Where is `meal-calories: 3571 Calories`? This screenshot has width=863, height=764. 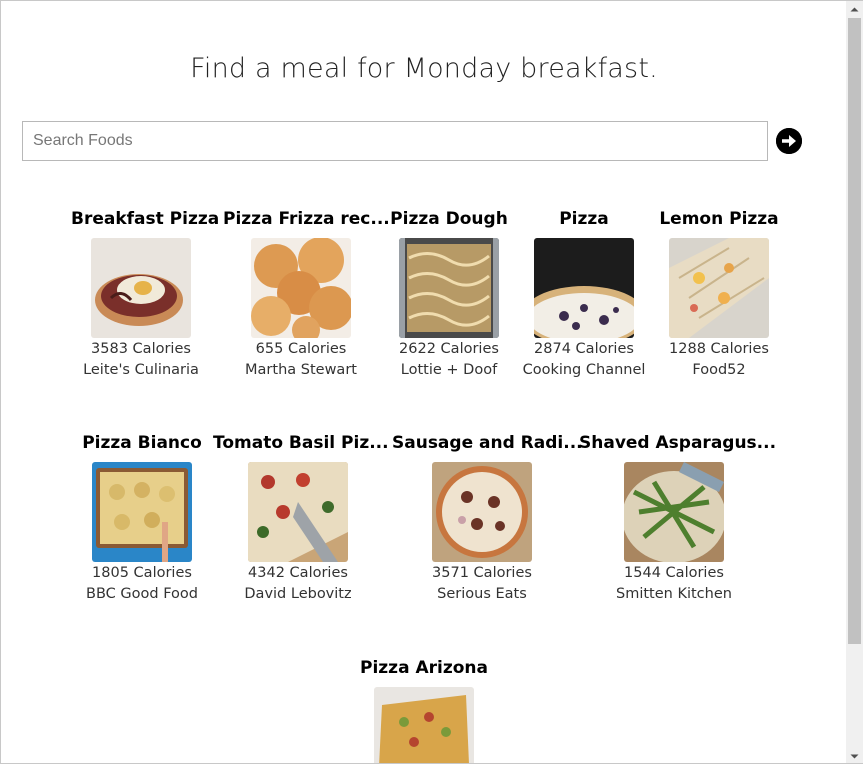 meal-calories: 3571 Calories is located at coordinates (482, 573).